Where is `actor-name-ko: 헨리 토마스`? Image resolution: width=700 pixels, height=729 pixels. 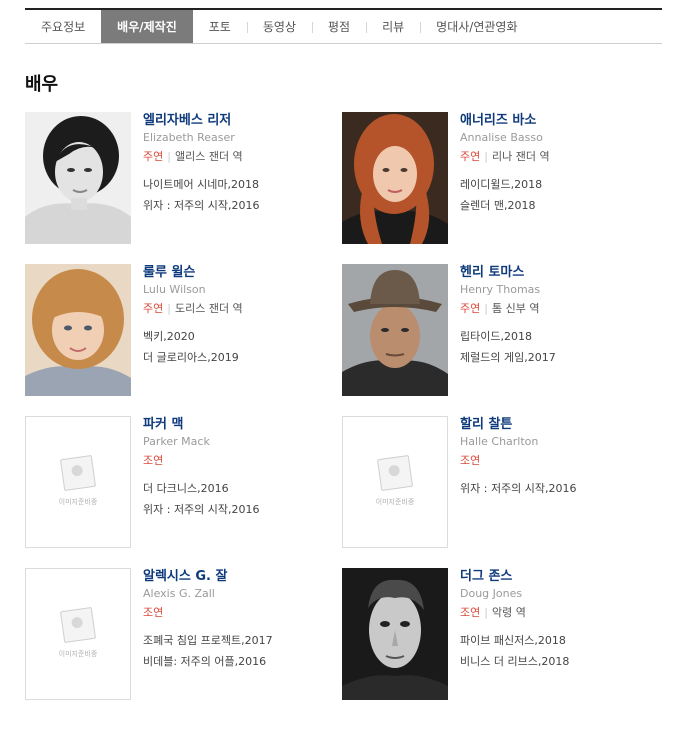 actor-name-ko: 헨리 토마스 is located at coordinates (508, 273).